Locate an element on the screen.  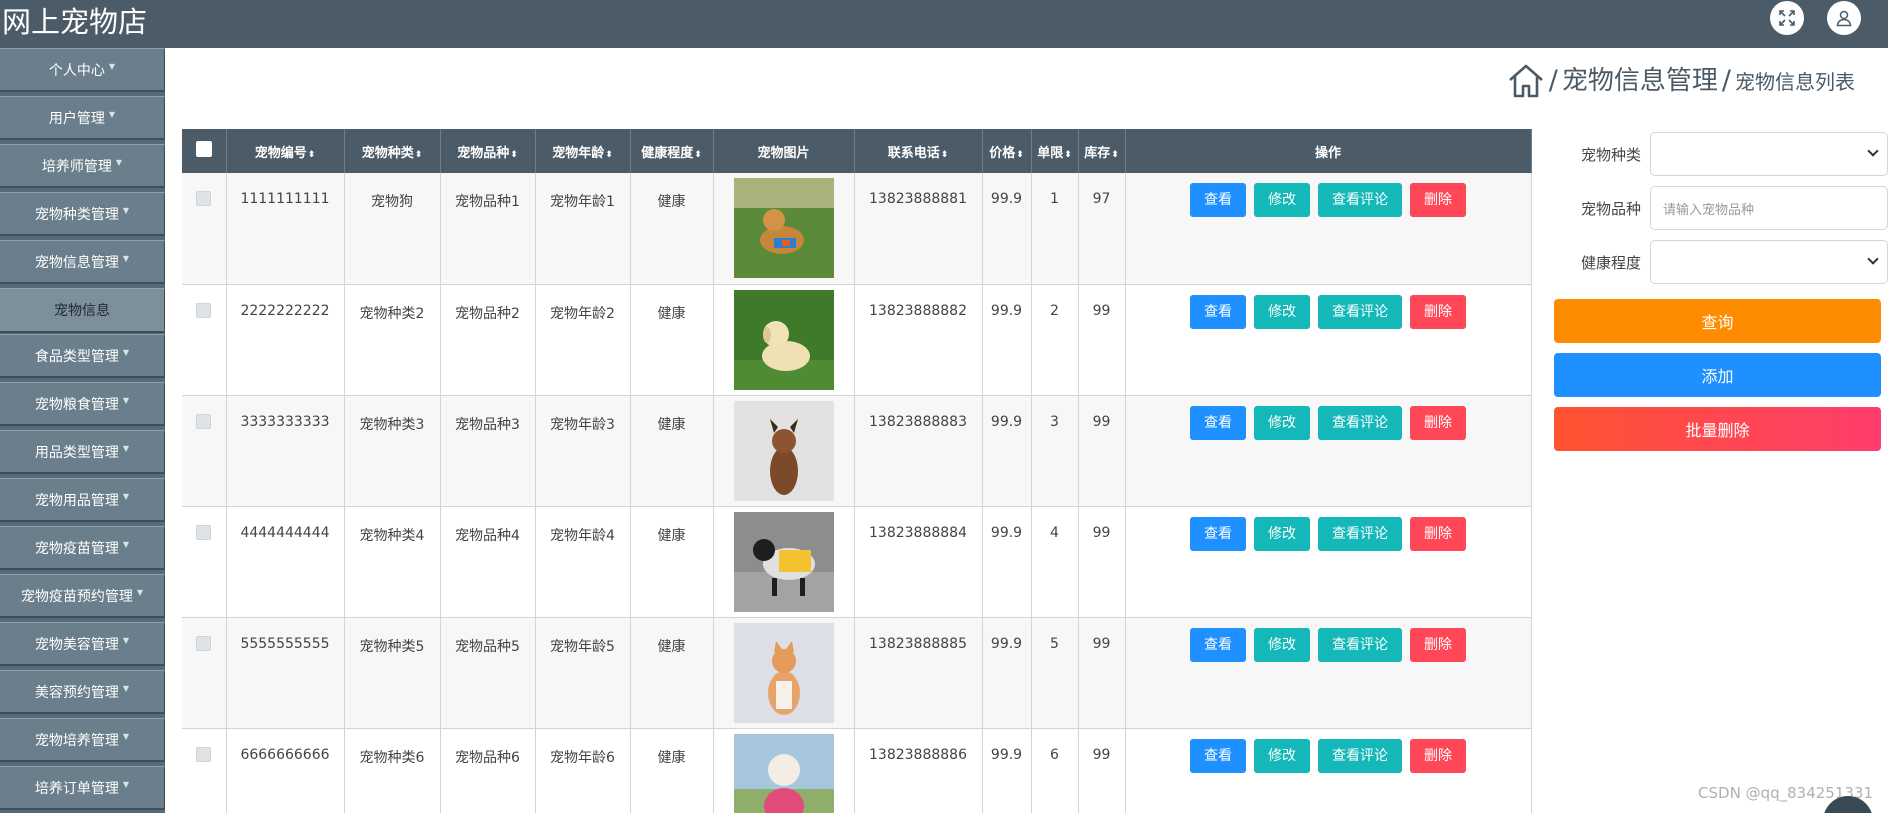
column-header-health: 健康程度⬍ is located at coordinates (672, 151).